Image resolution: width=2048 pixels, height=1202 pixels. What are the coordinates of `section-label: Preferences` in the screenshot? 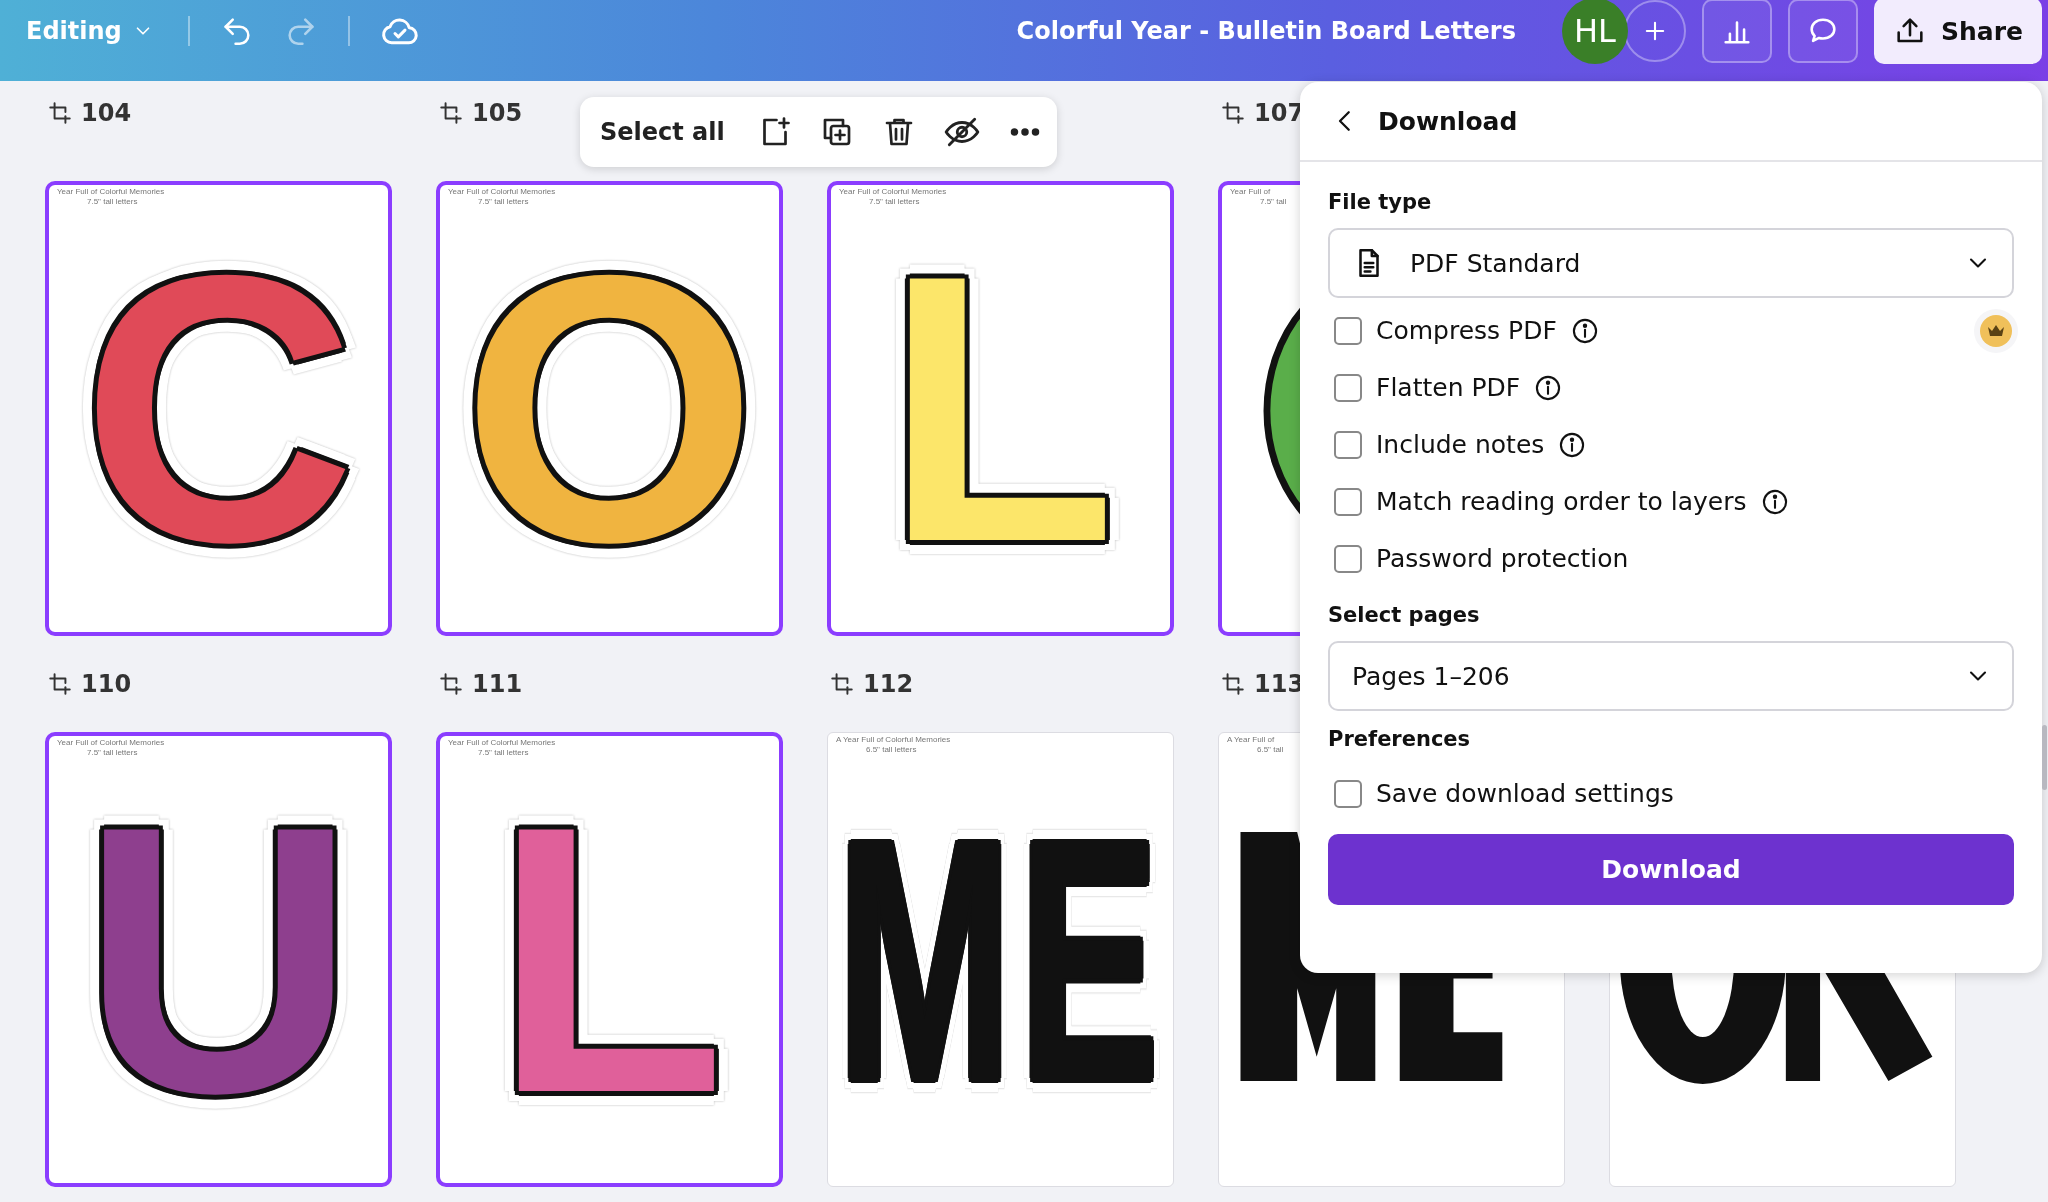 It's located at (1400, 739).